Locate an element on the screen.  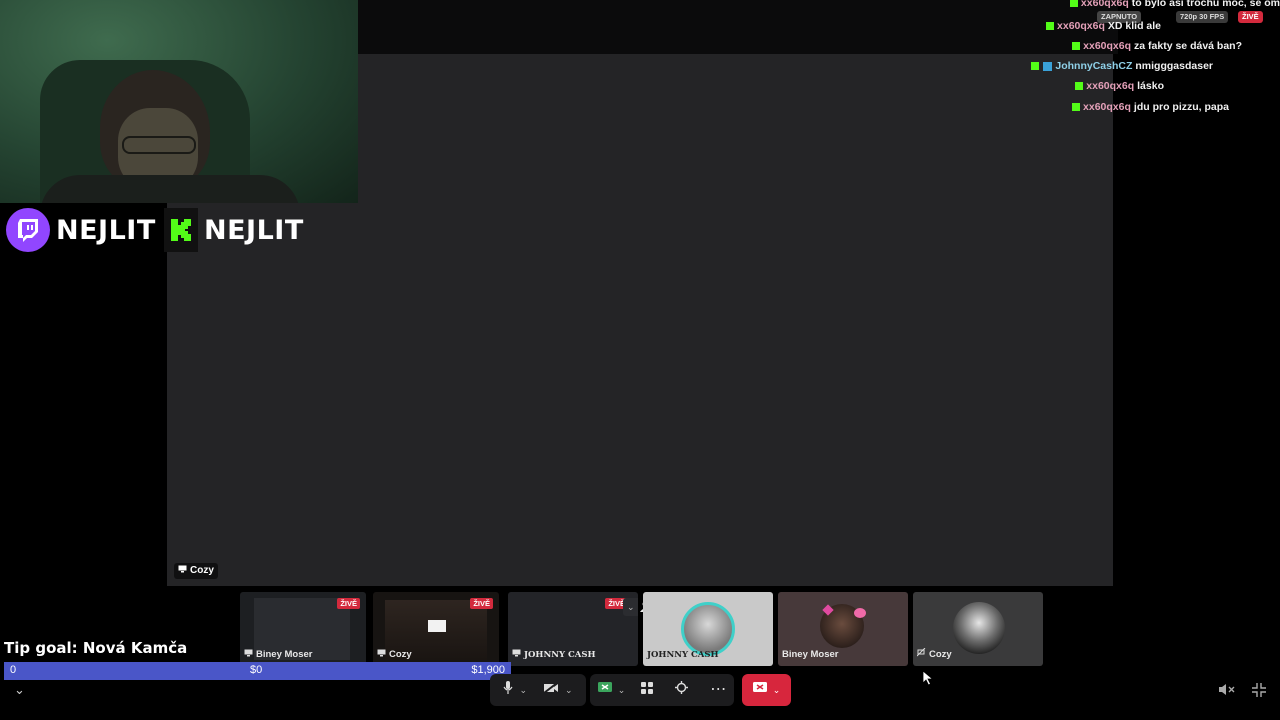
leave-call-button: ⌄ is located at coordinates (766, 690).